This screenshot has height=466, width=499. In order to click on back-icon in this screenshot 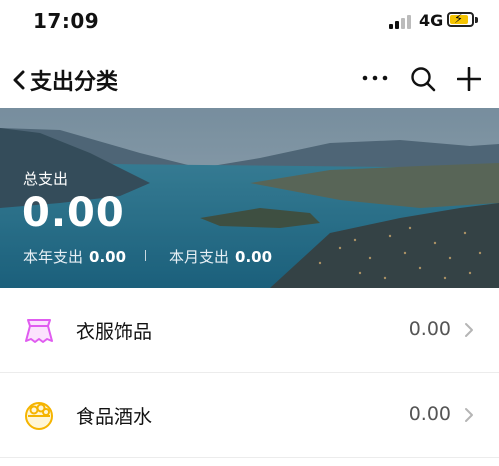, I will do `click(20, 80)`.